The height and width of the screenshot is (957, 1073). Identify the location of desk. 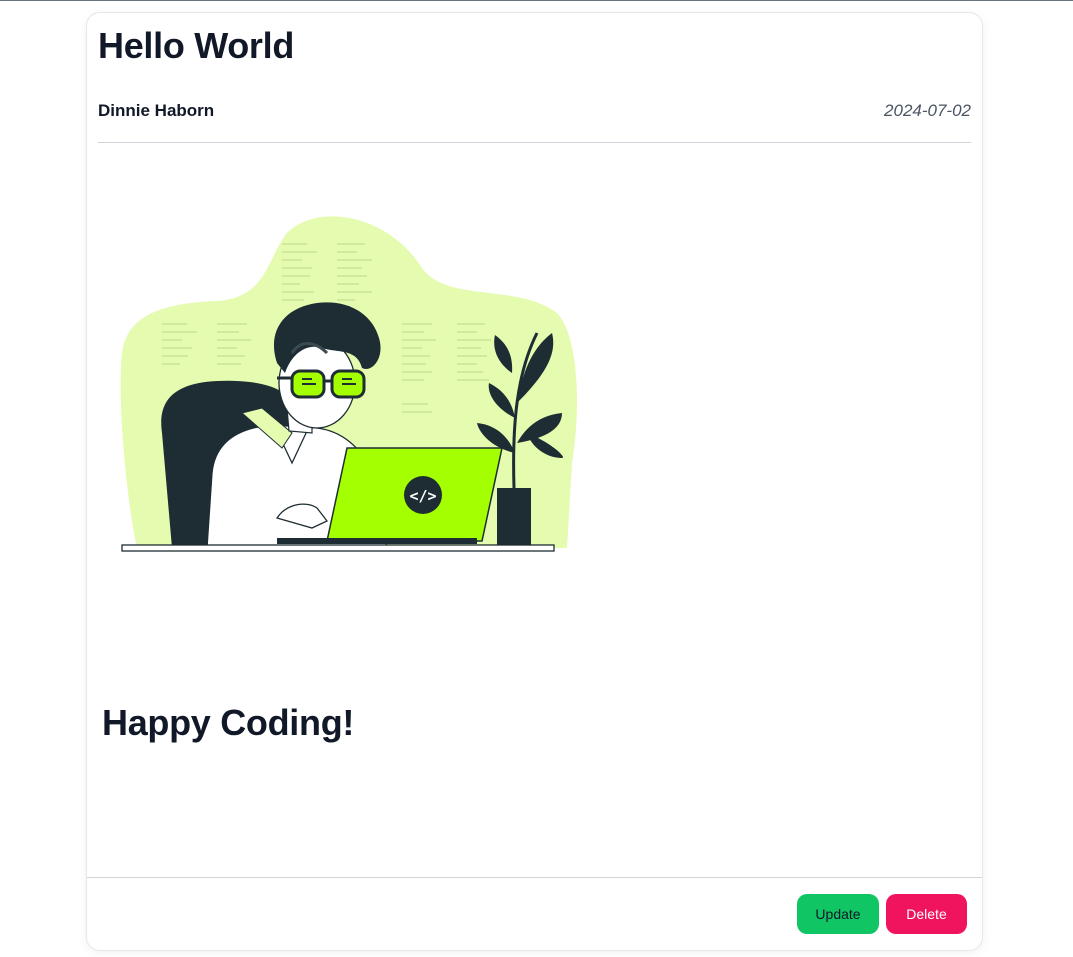
(338, 548).